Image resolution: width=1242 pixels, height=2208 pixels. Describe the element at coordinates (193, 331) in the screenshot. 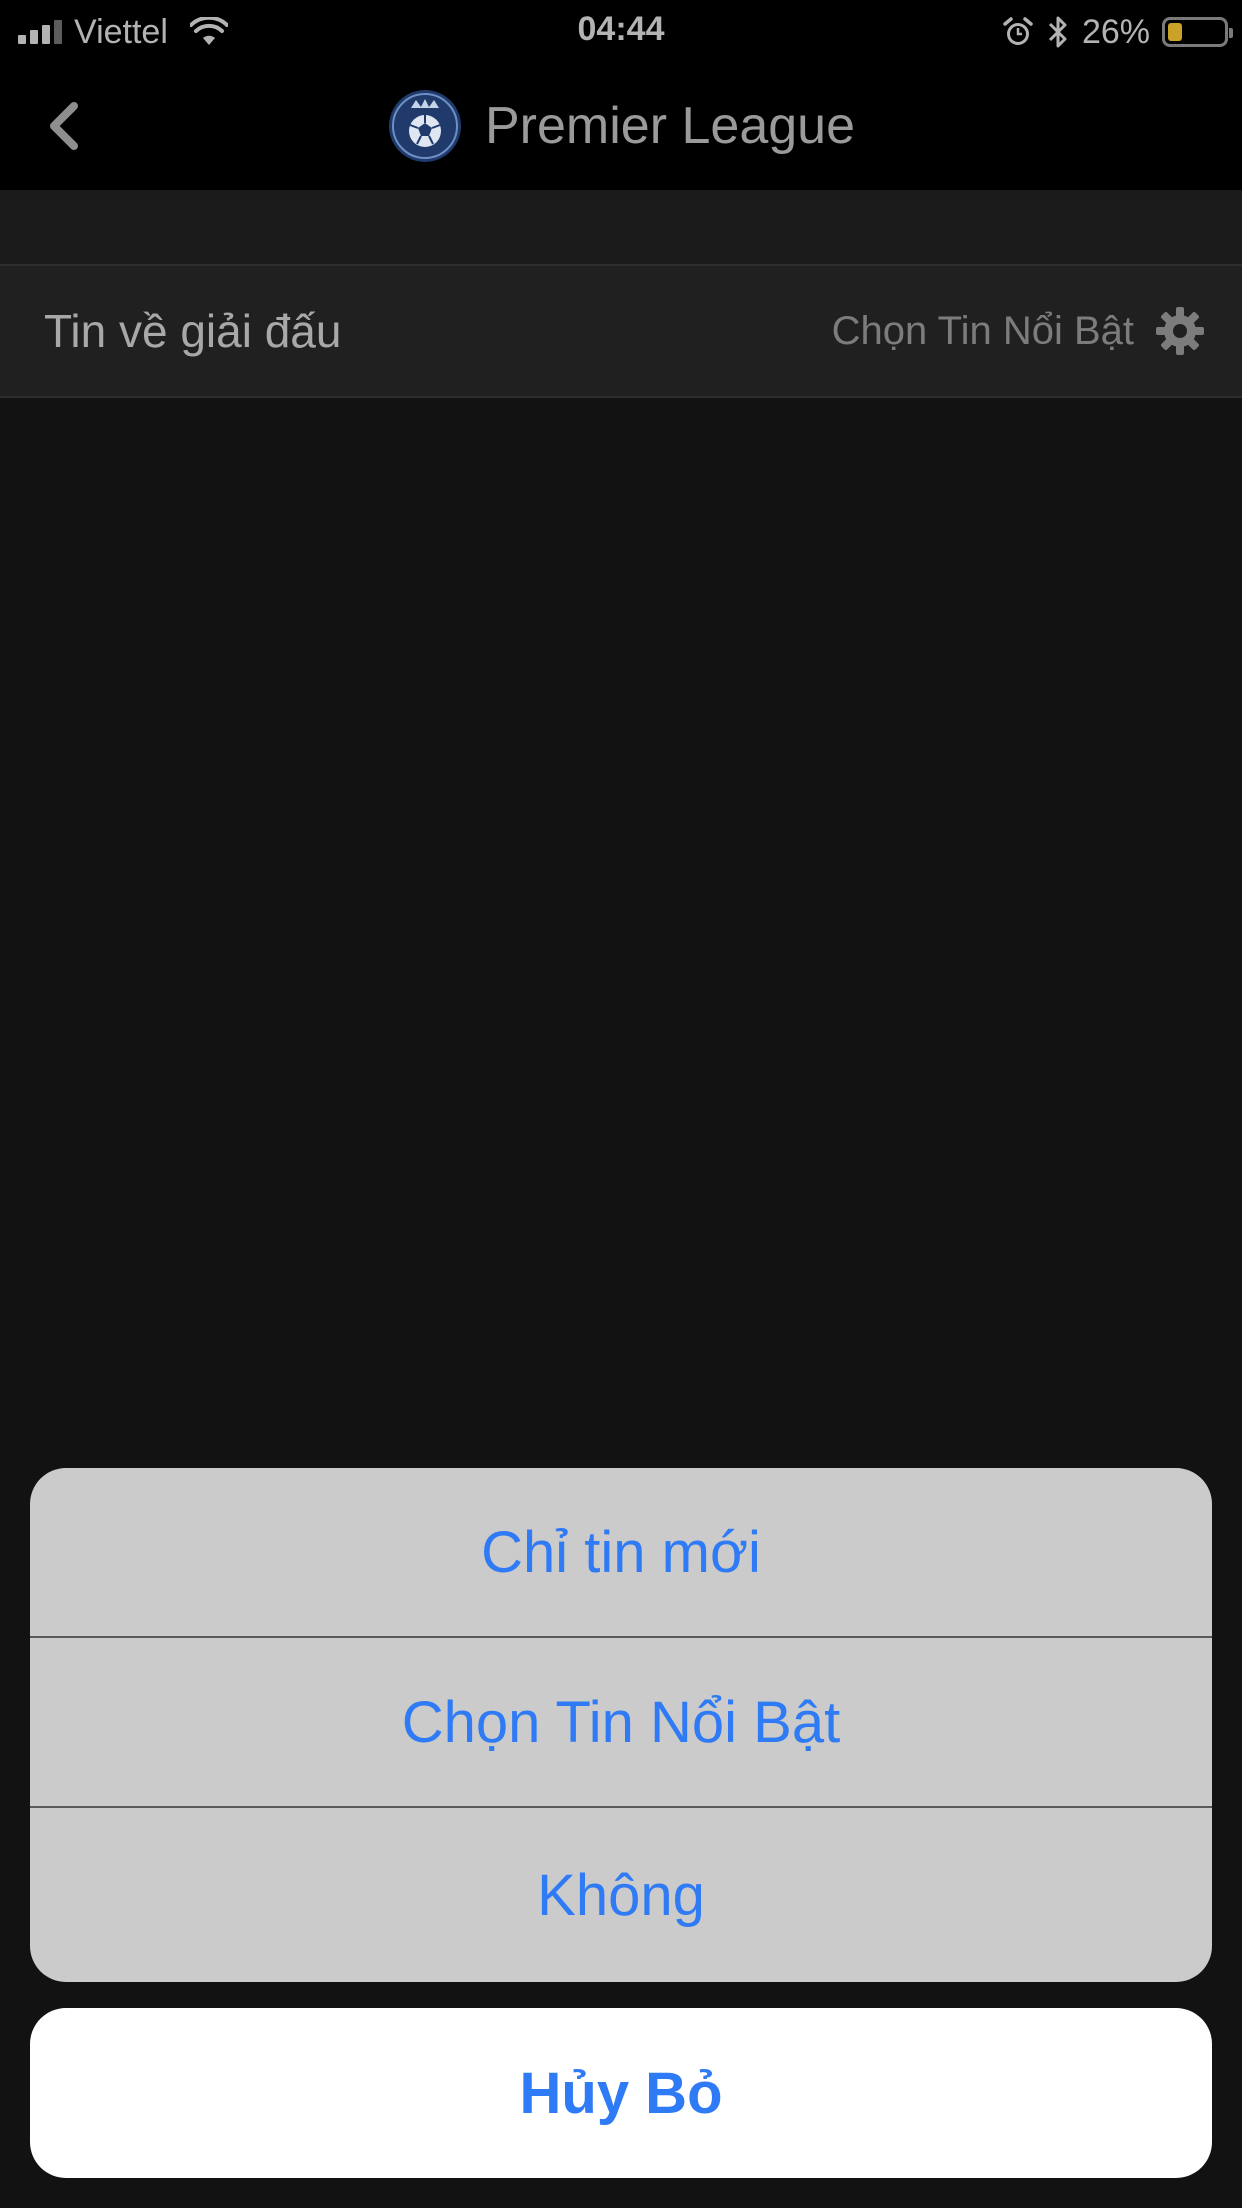

I see `section-title: Tin về giải đấu` at that location.